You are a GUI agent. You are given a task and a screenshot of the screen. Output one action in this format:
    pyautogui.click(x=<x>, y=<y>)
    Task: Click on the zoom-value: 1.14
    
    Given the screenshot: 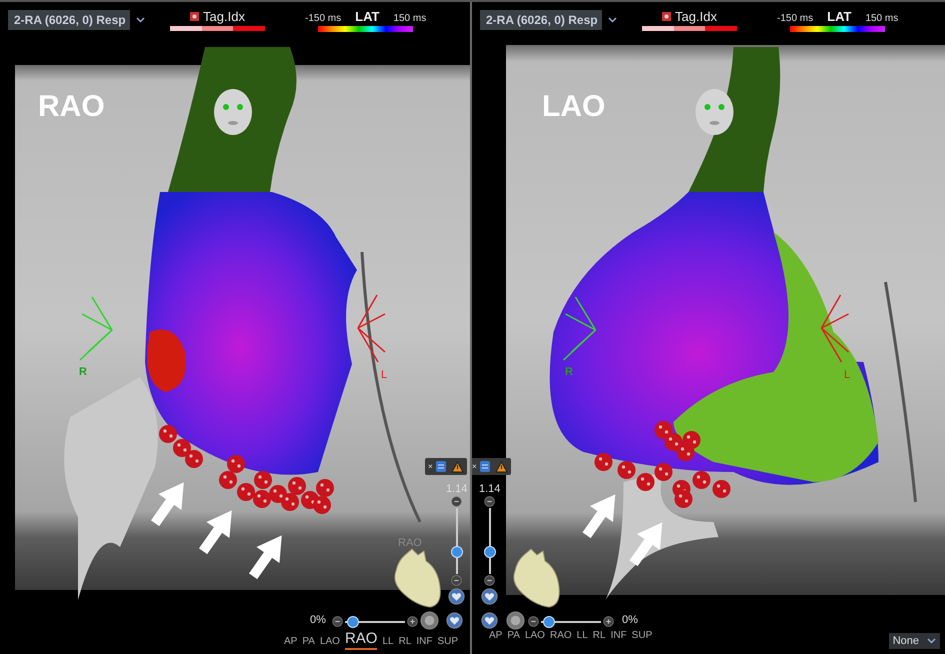 What is the action you would take?
    pyautogui.click(x=489, y=489)
    